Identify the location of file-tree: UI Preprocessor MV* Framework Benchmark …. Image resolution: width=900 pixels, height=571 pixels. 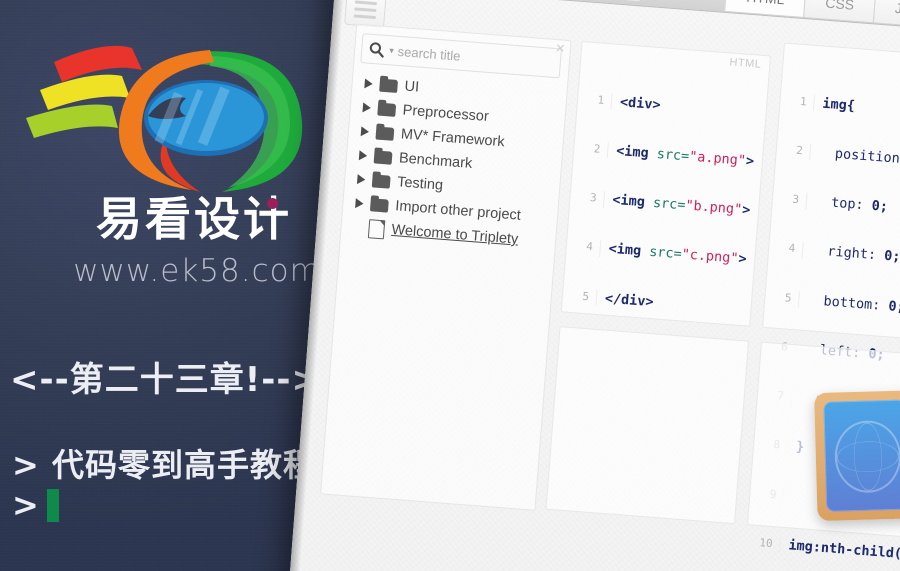
(454, 162).